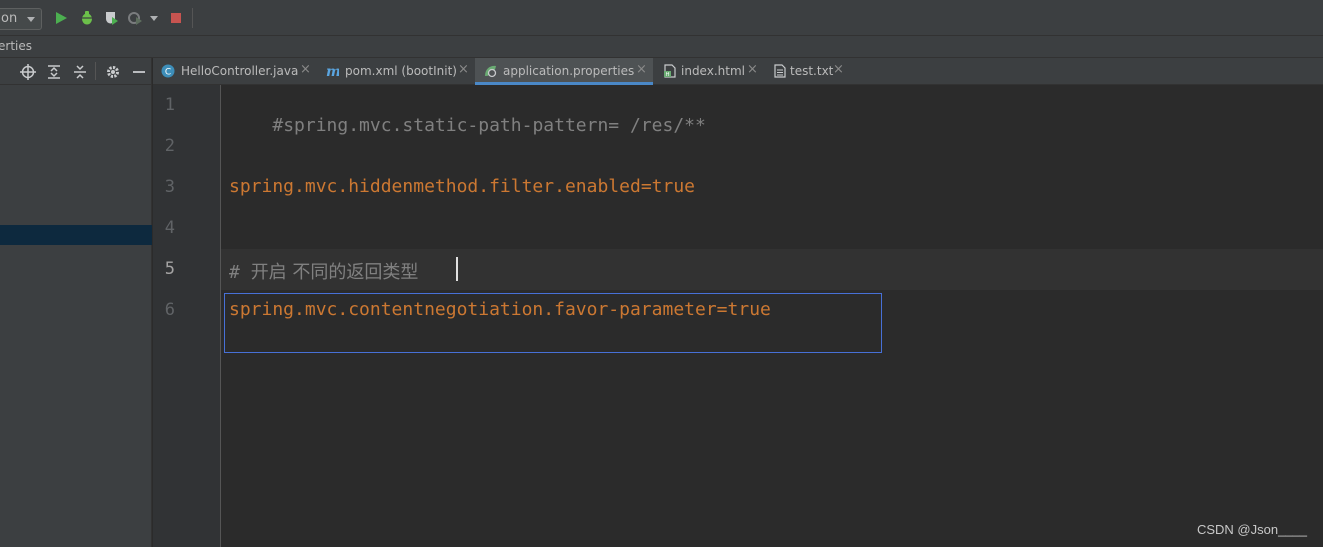  What do you see at coordinates (169, 146) in the screenshot?
I see `line-number: 2` at bounding box center [169, 146].